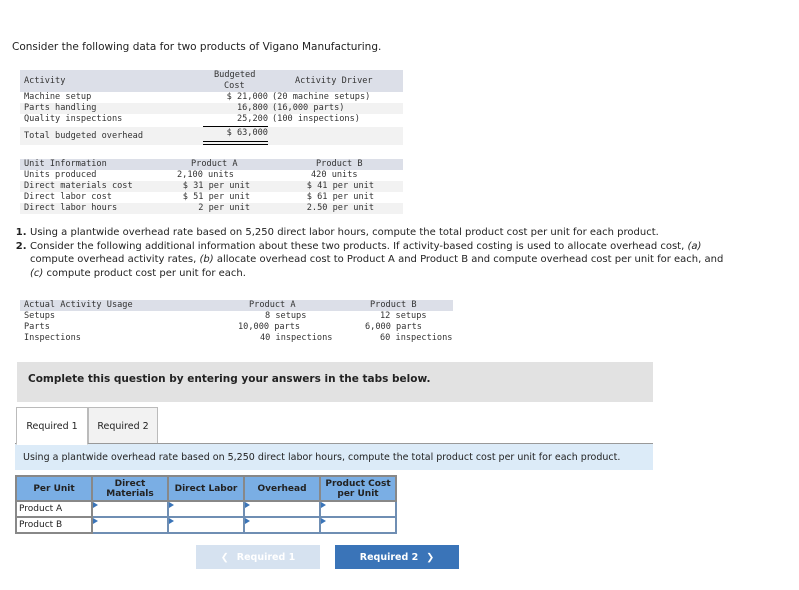 The height and width of the screenshot is (590, 799). Describe the element at coordinates (216, 186) in the screenshot. I see `product-a-value: $ 31 per unit` at that location.